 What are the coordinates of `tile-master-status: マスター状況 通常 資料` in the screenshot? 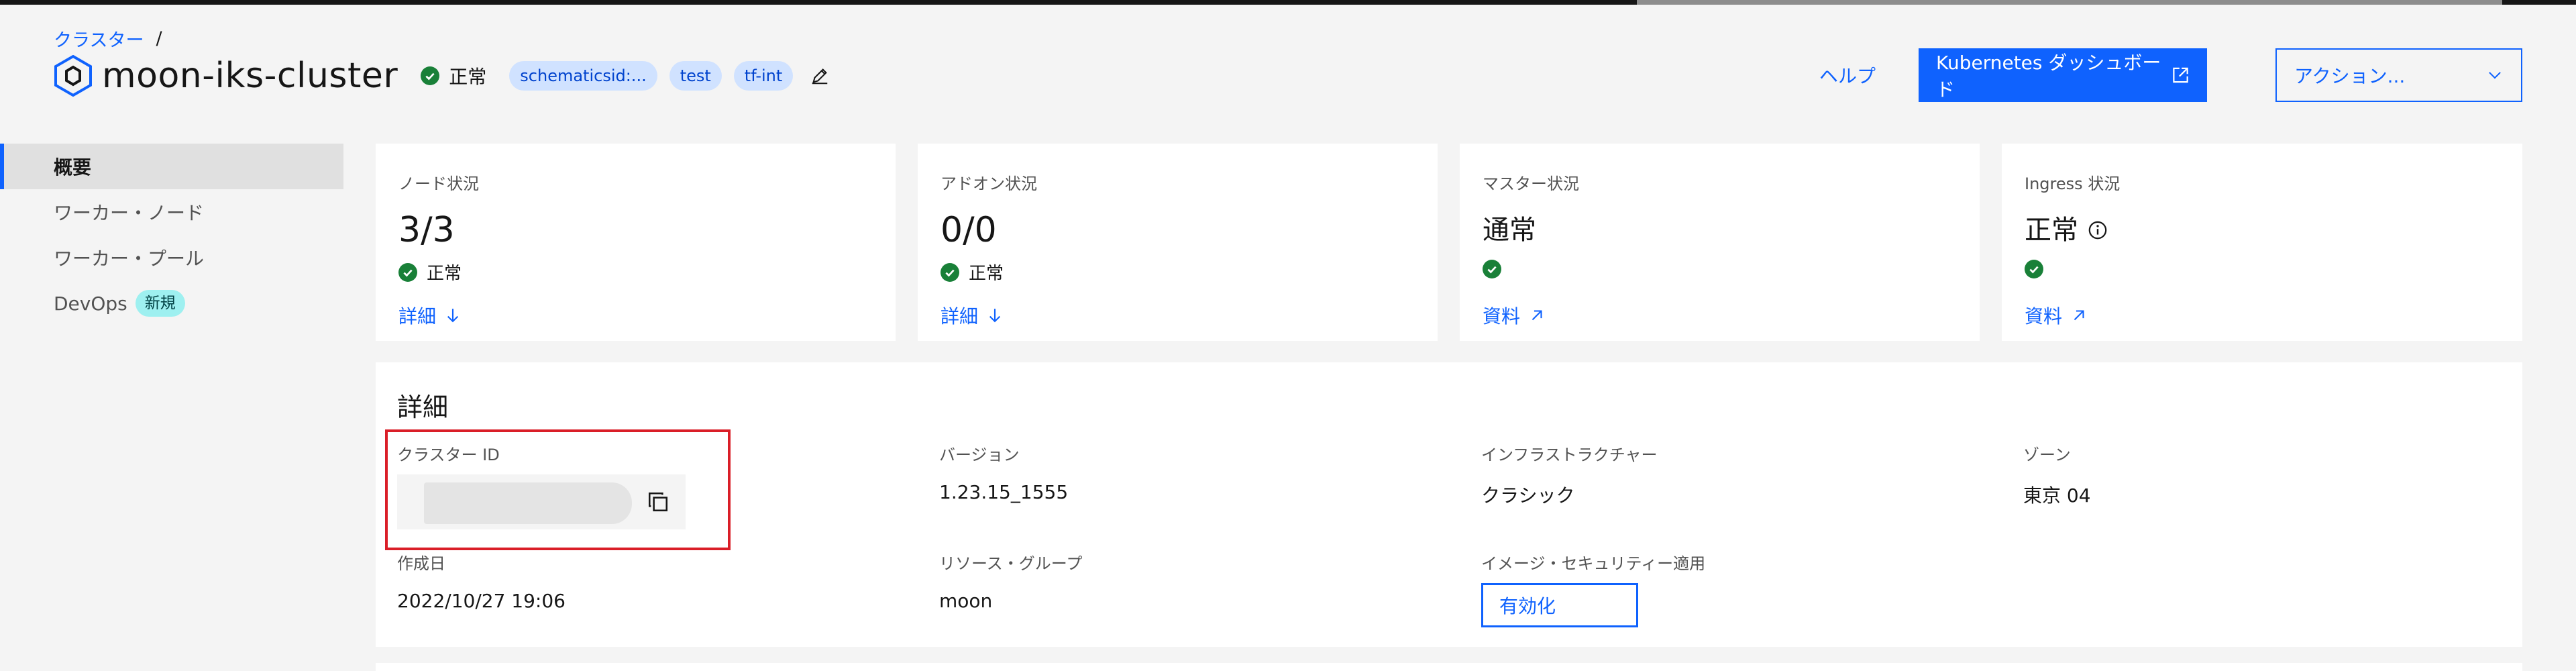 It's located at (1720, 243).